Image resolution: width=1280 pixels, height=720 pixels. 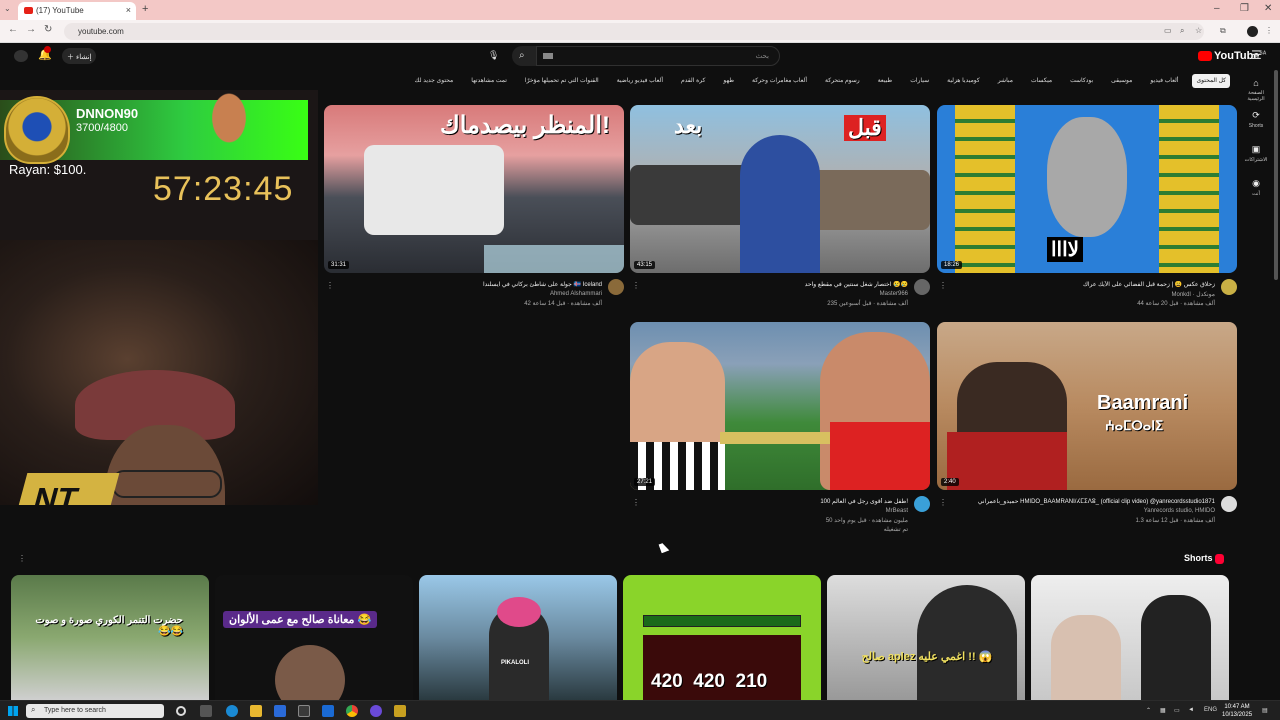 I want to click on cortana-icon, so click(x=181, y=711).